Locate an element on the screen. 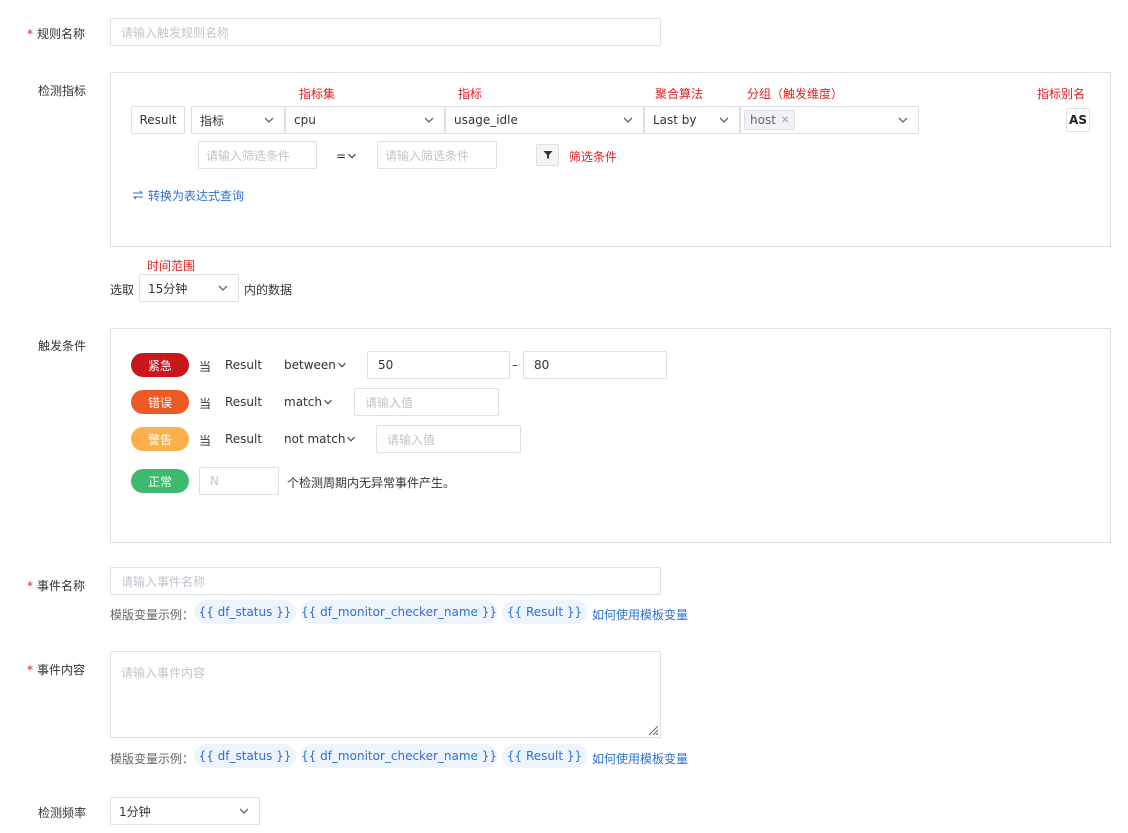  group-select: host ✕ is located at coordinates (829, 120).